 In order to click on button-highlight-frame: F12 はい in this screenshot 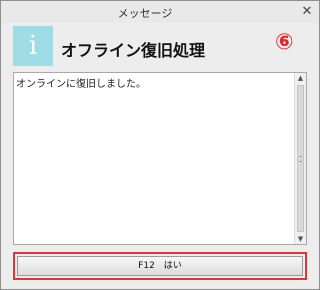, I will do `click(160, 266)`.